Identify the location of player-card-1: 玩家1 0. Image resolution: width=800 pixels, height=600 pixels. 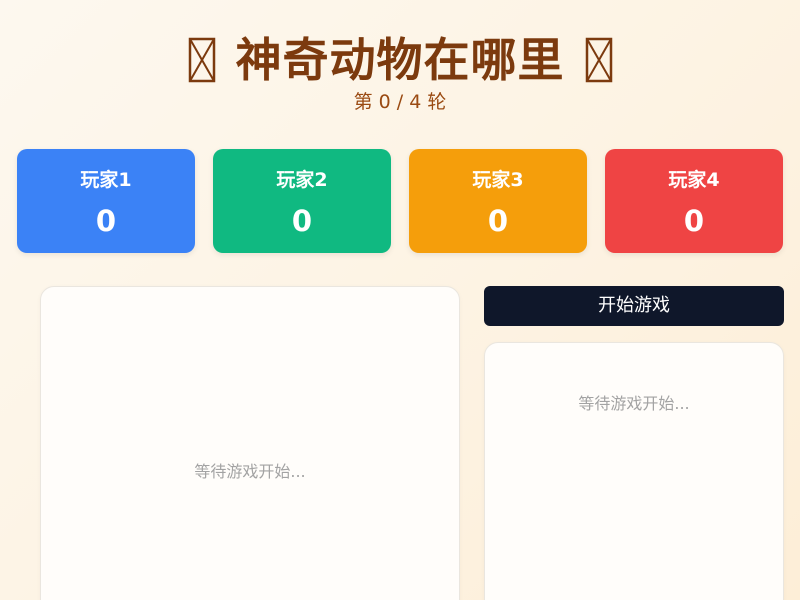
(106, 201).